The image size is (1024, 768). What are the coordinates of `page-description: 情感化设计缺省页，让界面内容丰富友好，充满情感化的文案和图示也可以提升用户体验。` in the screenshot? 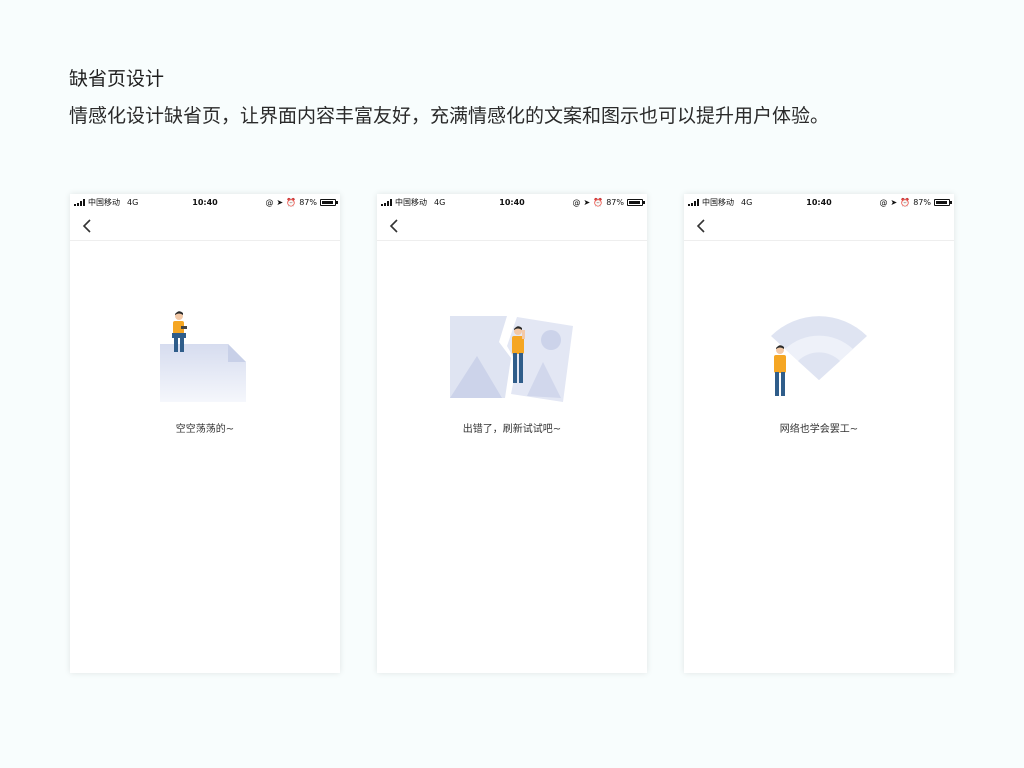 It's located at (449, 116).